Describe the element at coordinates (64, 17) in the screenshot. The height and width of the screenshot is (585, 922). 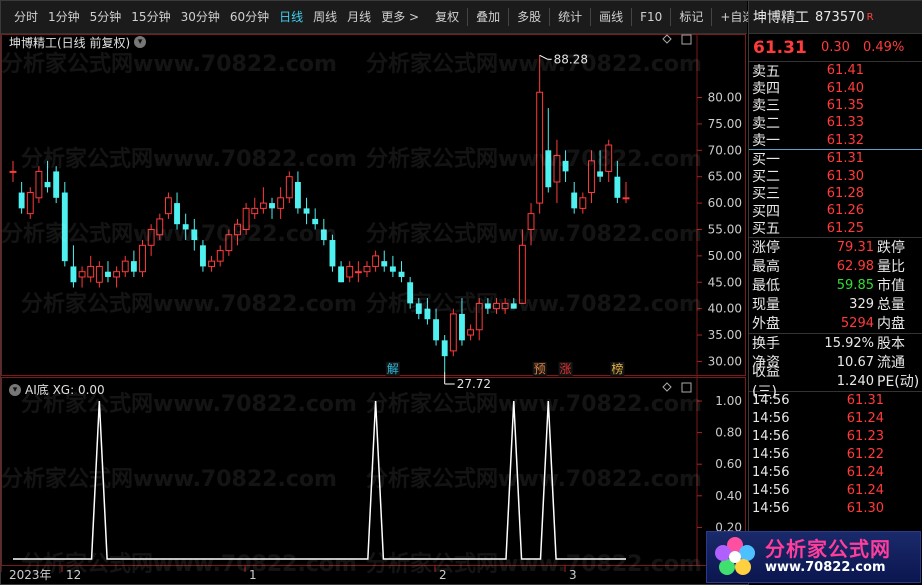
I see `period-button: 1分钟` at that location.